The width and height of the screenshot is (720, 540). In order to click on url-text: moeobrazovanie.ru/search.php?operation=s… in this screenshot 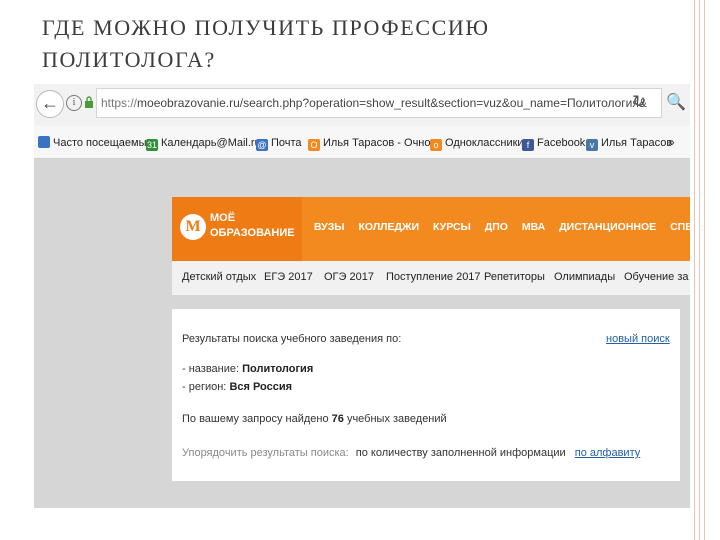, I will do `click(392, 103)`.